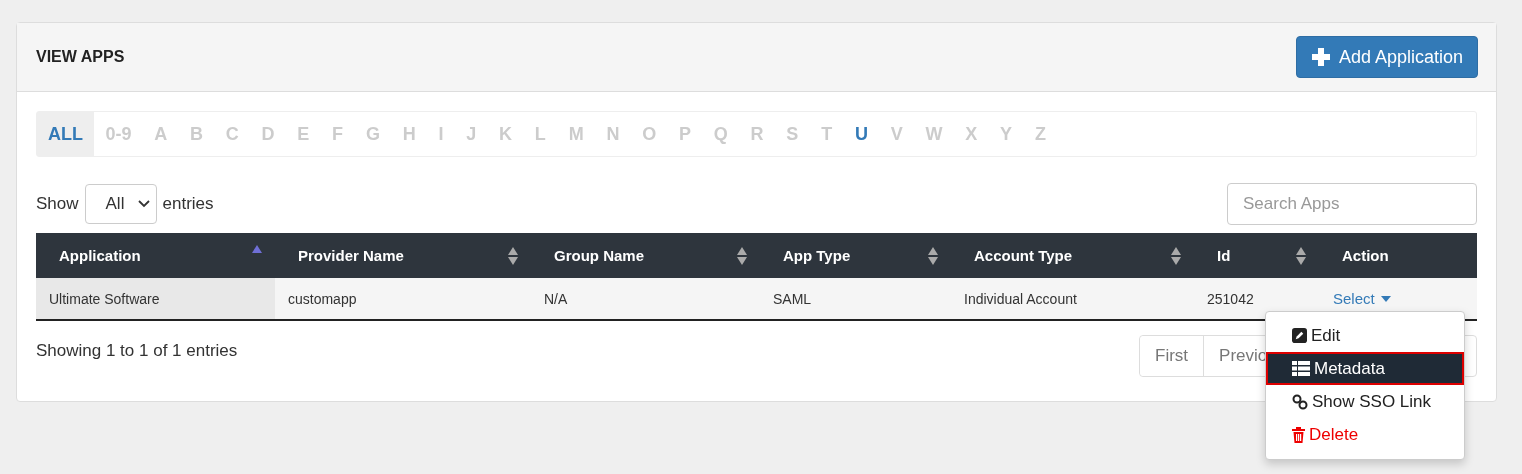 This screenshot has height=474, width=1522. I want to click on entries-label: entries, so click(188, 204).